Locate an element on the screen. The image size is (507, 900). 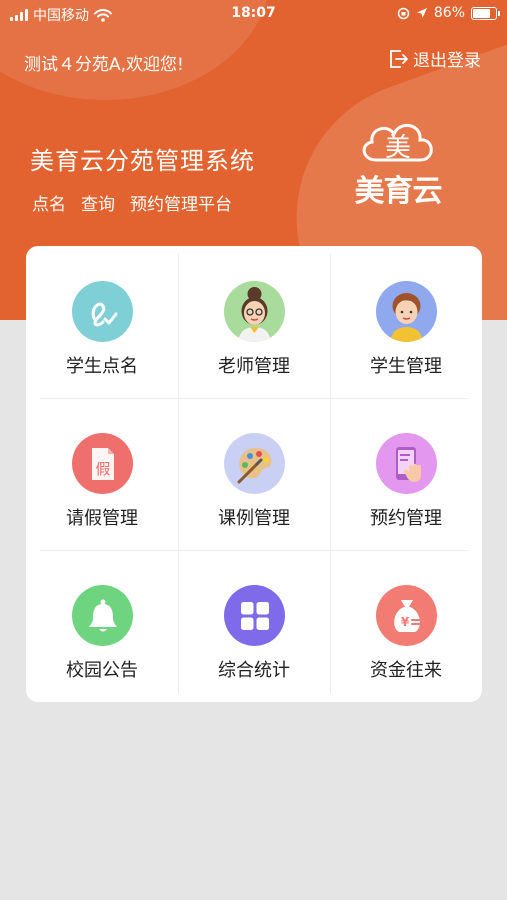
menu-item-student-management: 学生管理 is located at coordinates (406, 322).